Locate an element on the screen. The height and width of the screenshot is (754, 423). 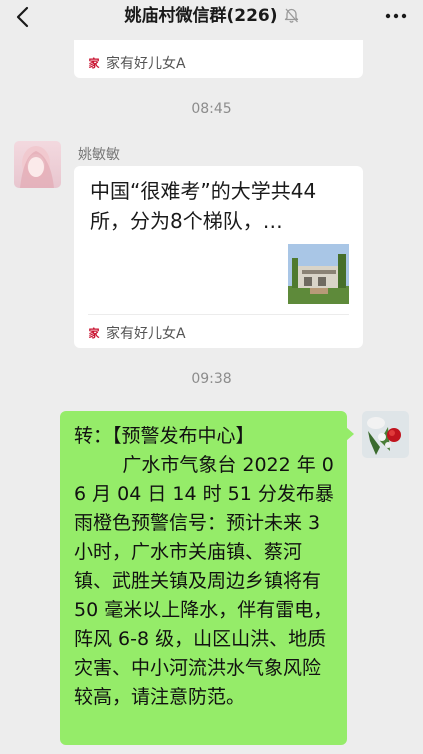
more-dots-icon is located at coordinates (396, 16).